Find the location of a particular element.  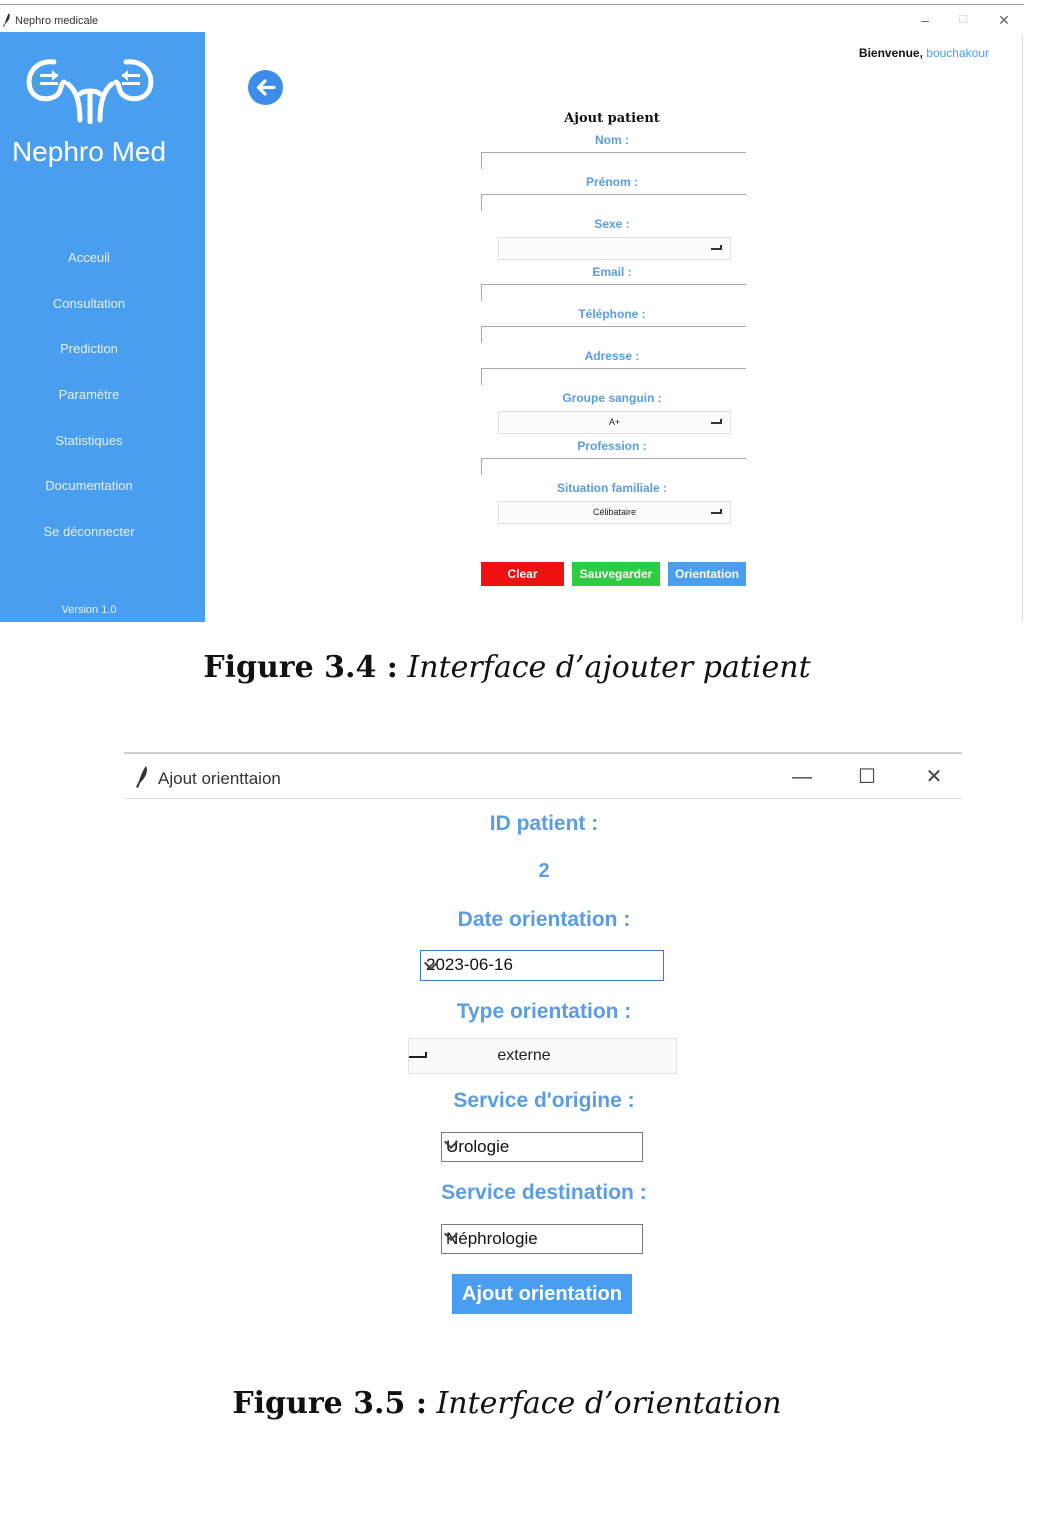

figure-text: Interface d’ajouter patient is located at coordinates (609, 667).